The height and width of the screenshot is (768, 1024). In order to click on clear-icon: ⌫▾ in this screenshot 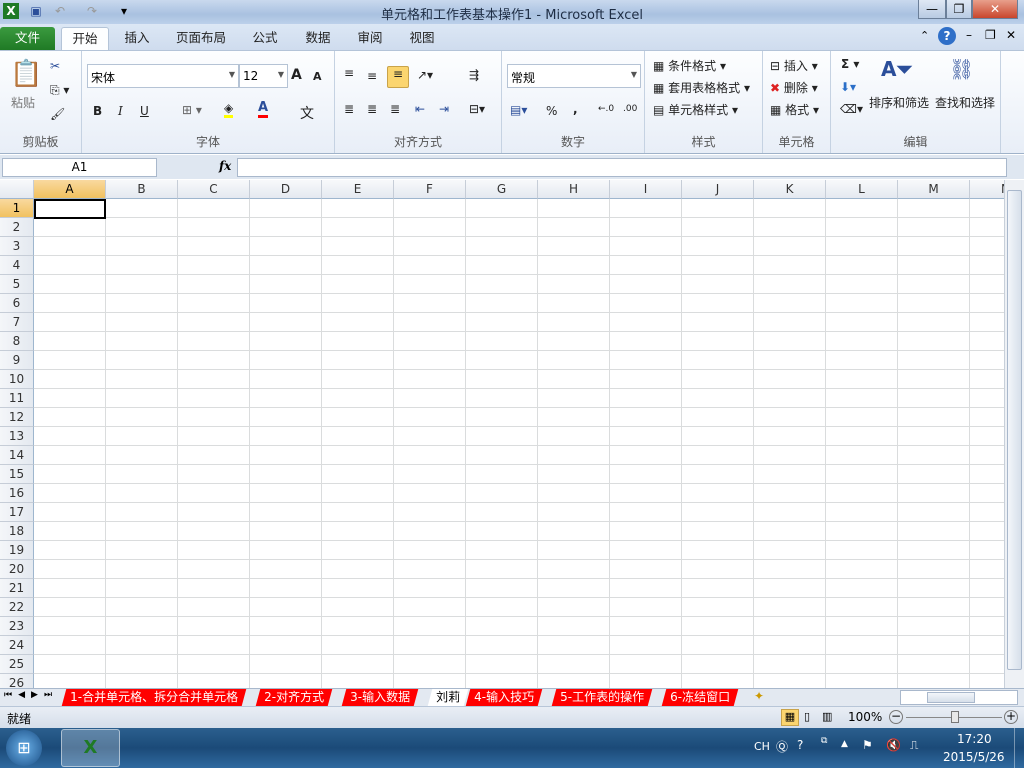, I will do `click(851, 109)`.